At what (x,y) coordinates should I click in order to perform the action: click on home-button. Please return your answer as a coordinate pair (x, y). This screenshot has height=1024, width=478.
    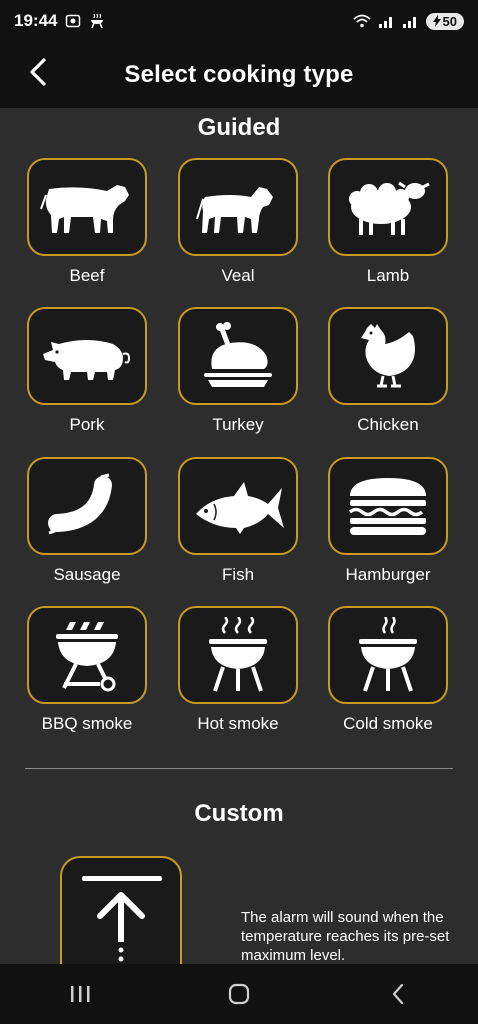
    Looking at the image, I should click on (239, 994).